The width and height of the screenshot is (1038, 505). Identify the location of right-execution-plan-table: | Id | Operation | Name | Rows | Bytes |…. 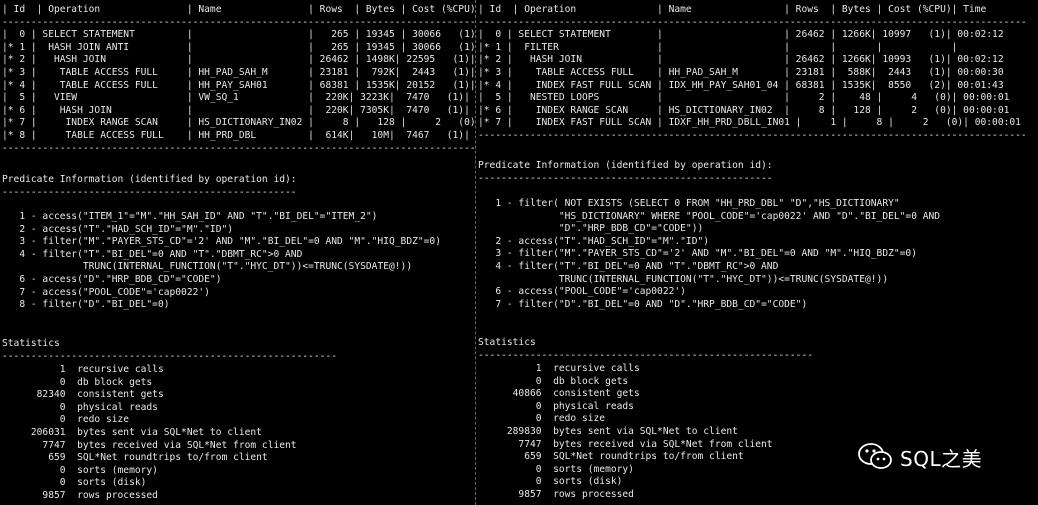
(752, 72).